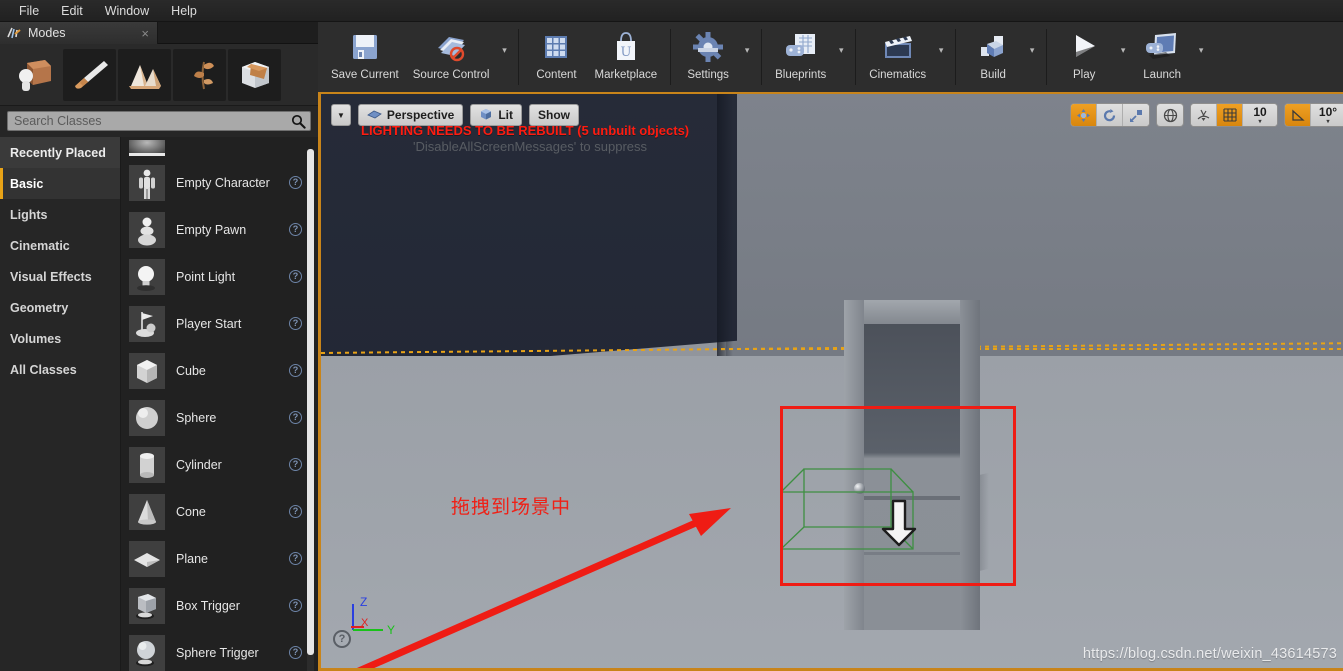 The width and height of the screenshot is (1343, 671). Describe the element at coordinates (342, 639) in the screenshot. I see `viewport-help-icon: ?` at that location.